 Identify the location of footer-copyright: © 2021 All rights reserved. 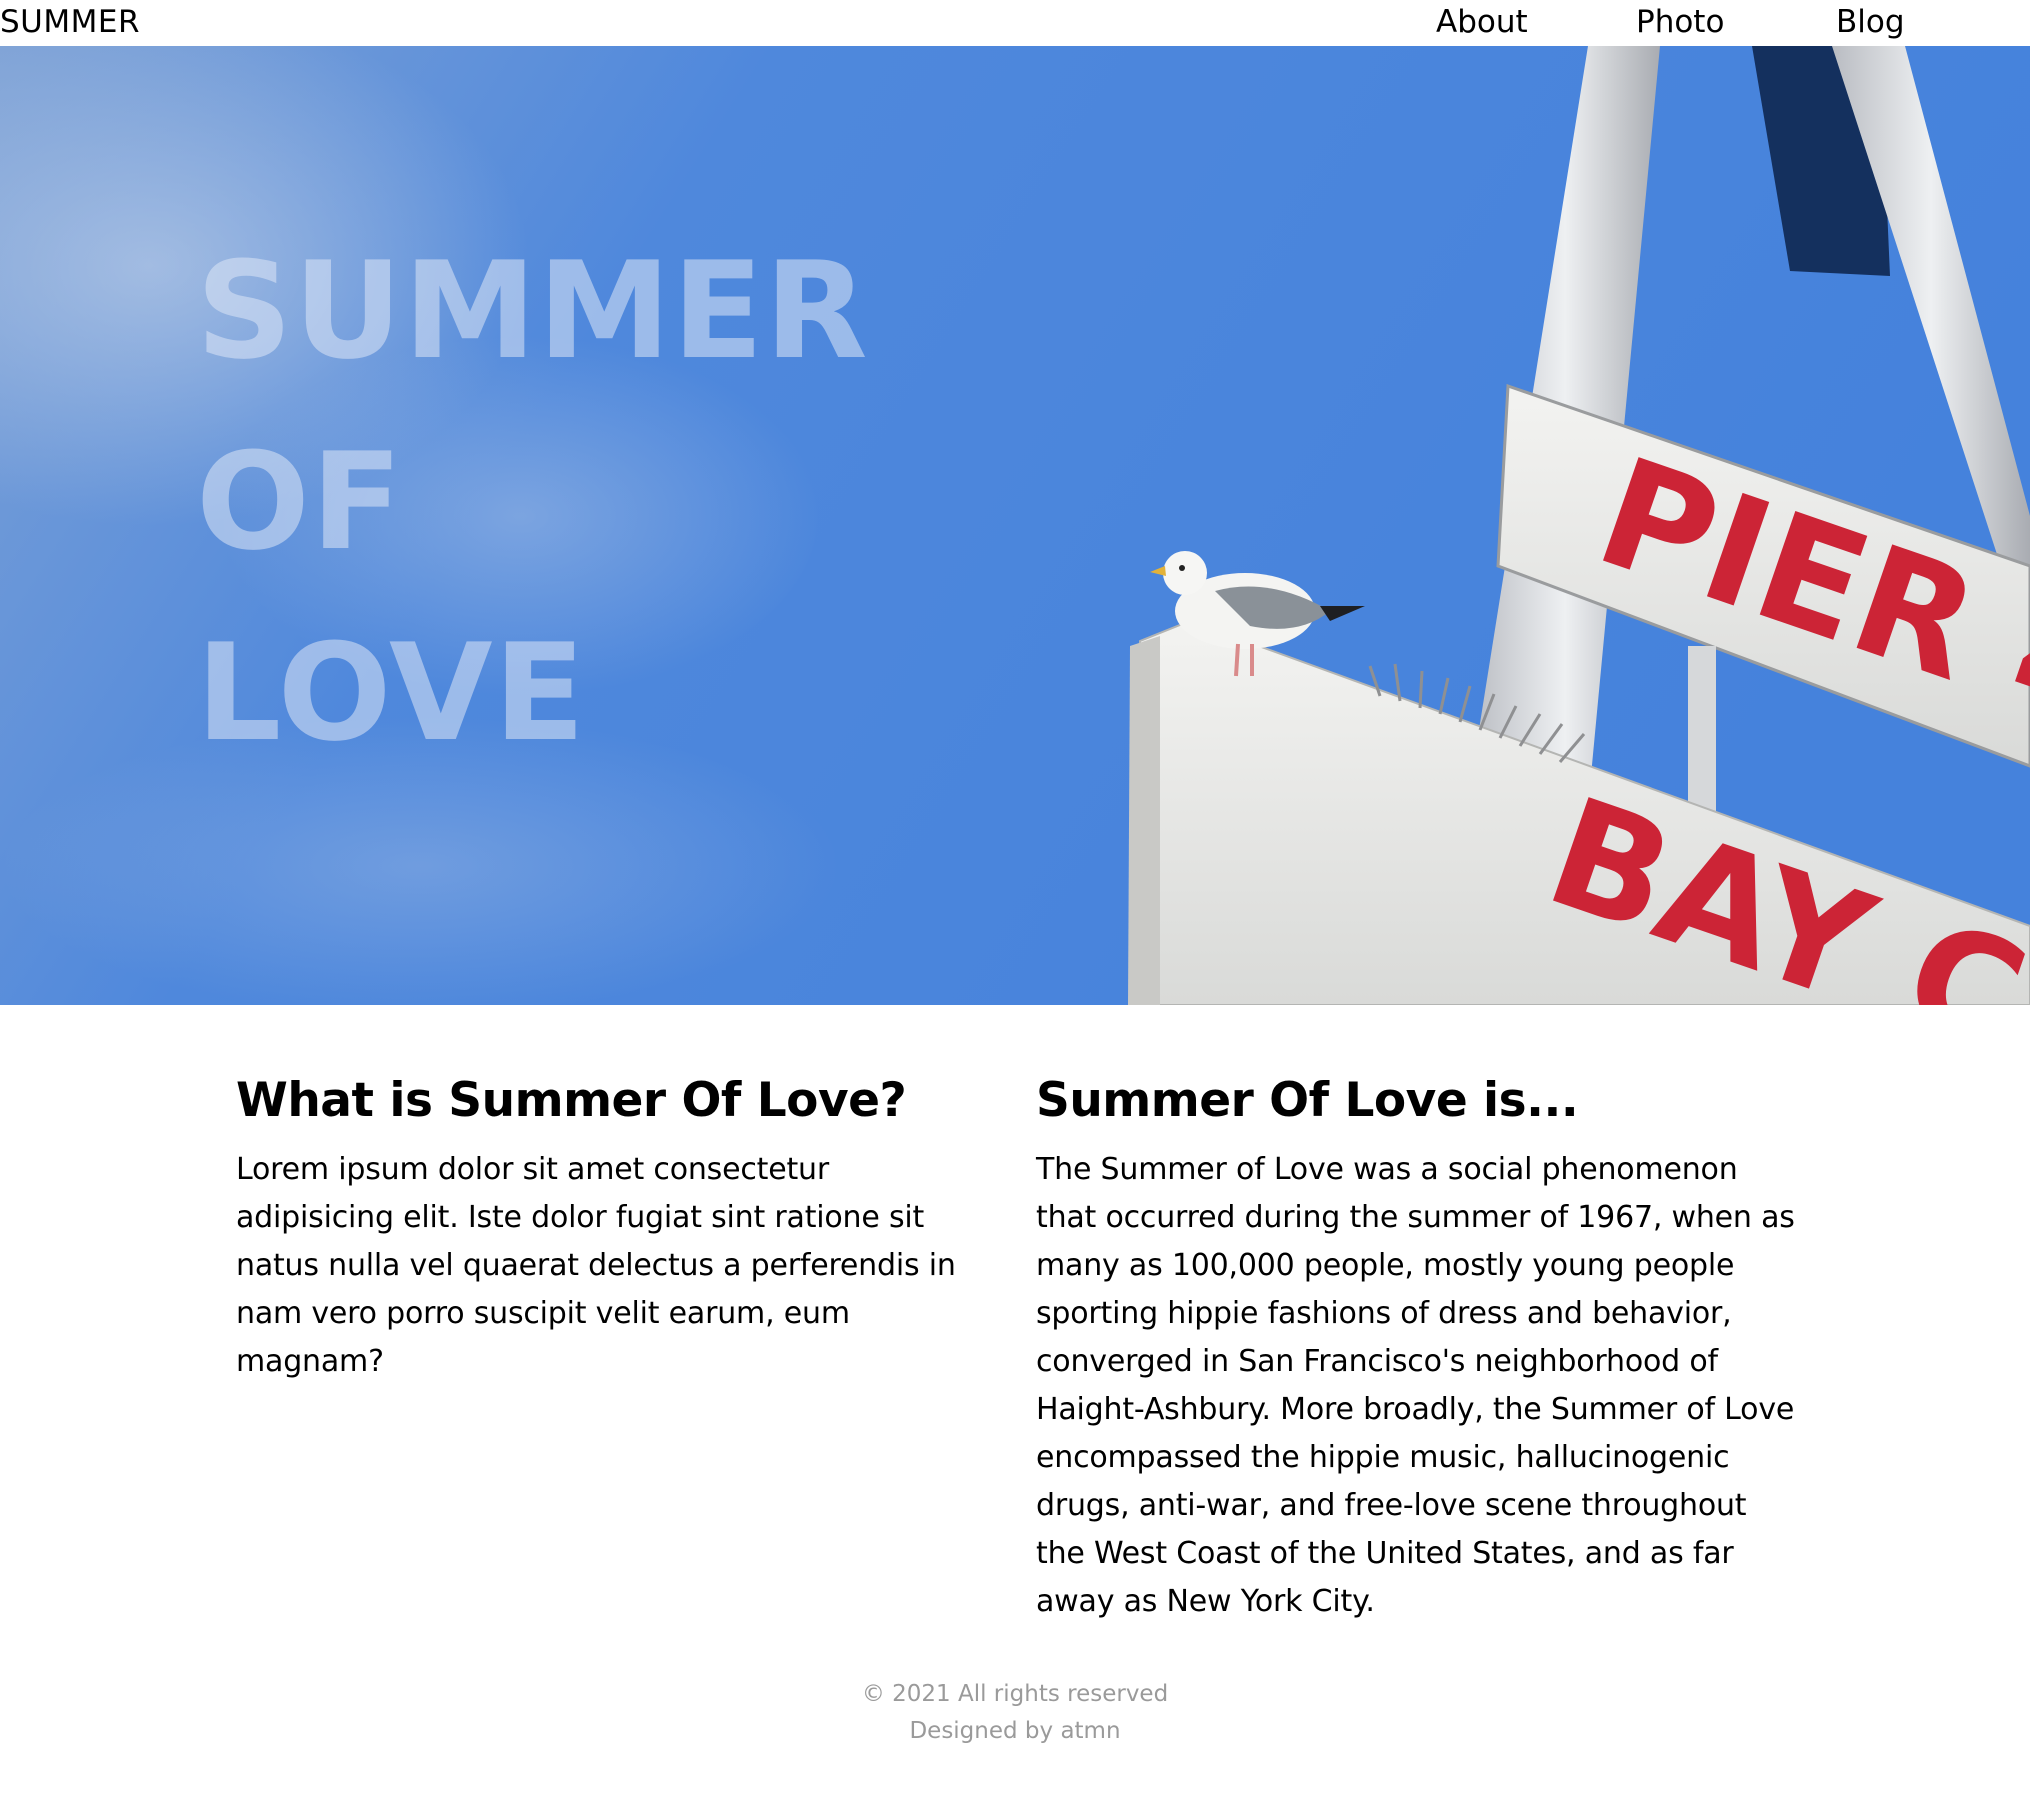
(1015, 1694).